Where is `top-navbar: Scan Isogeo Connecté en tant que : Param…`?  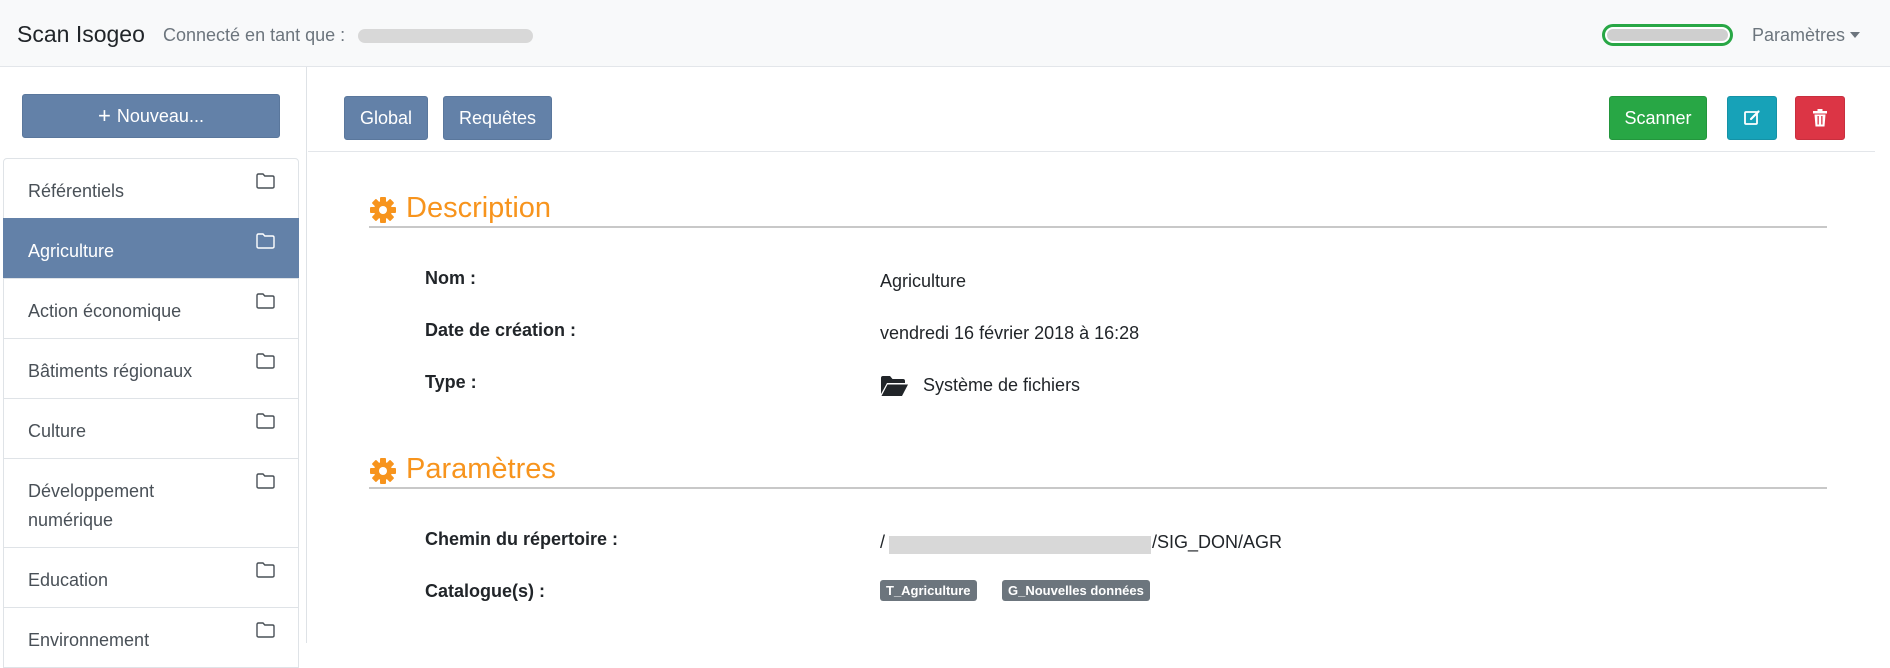
top-navbar: Scan Isogeo Connecté en tant que : Param… is located at coordinates (945, 33).